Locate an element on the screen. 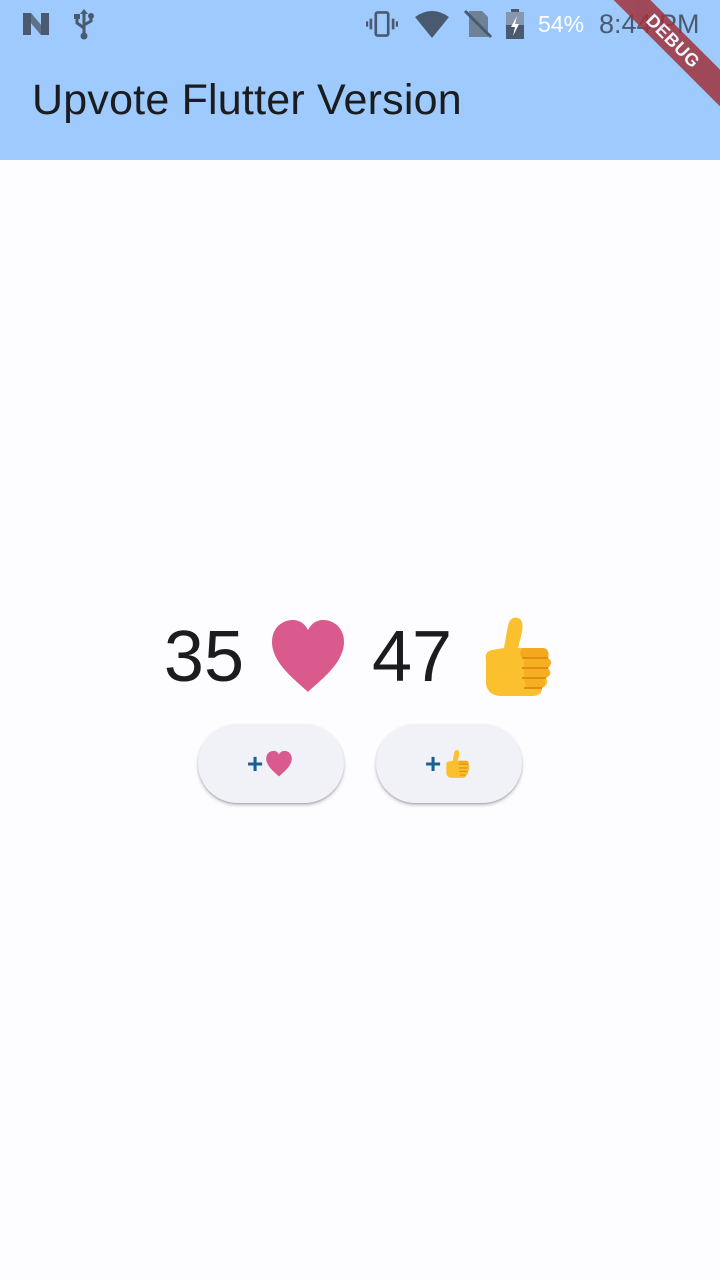  wifi-icon is located at coordinates (432, 24).